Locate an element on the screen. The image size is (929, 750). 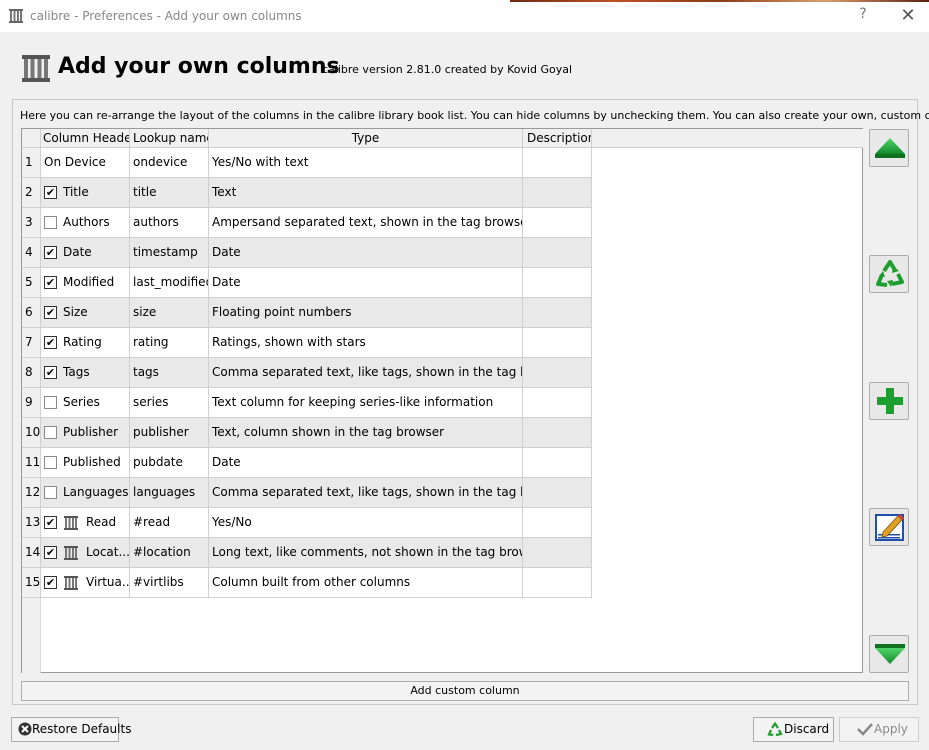
type-cell: Text is located at coordinates (366, 193).